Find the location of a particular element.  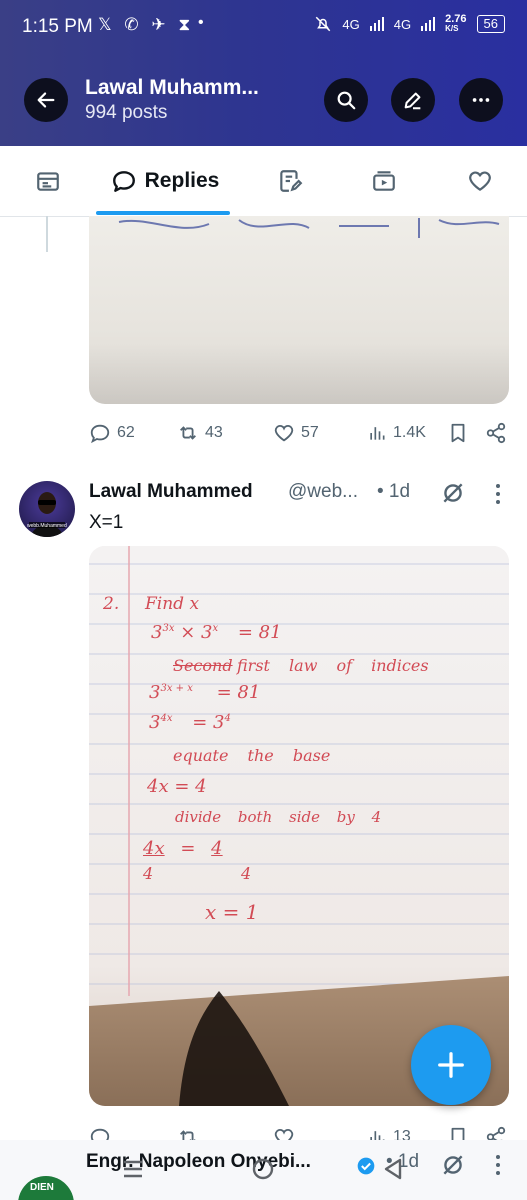

hw-exp: 4 is located at coordinates (227, 718).